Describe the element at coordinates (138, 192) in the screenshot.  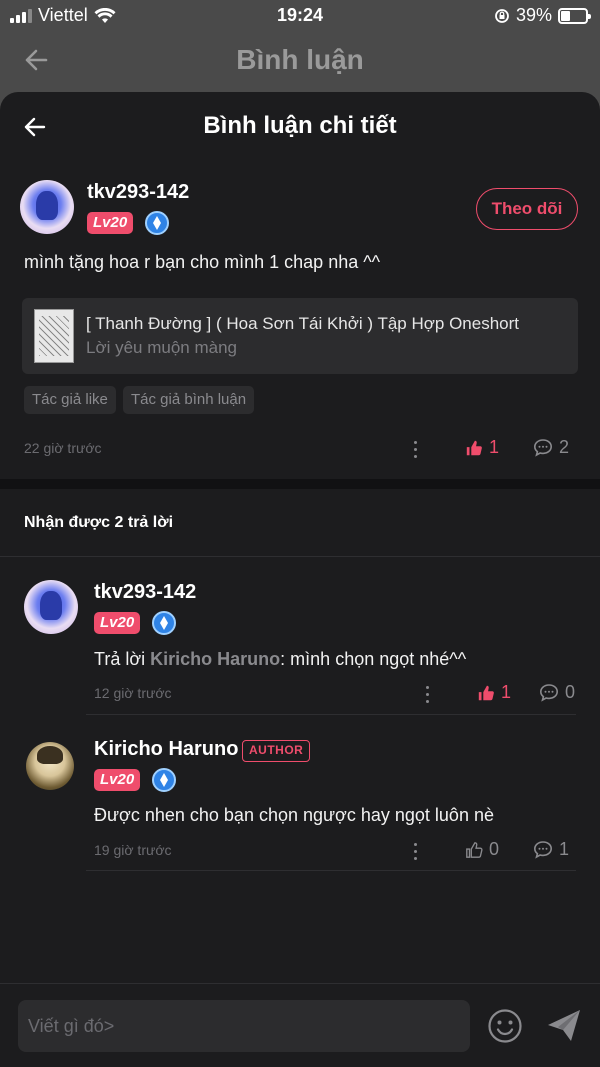
I see `comment-username: tkv293-142` at that location.